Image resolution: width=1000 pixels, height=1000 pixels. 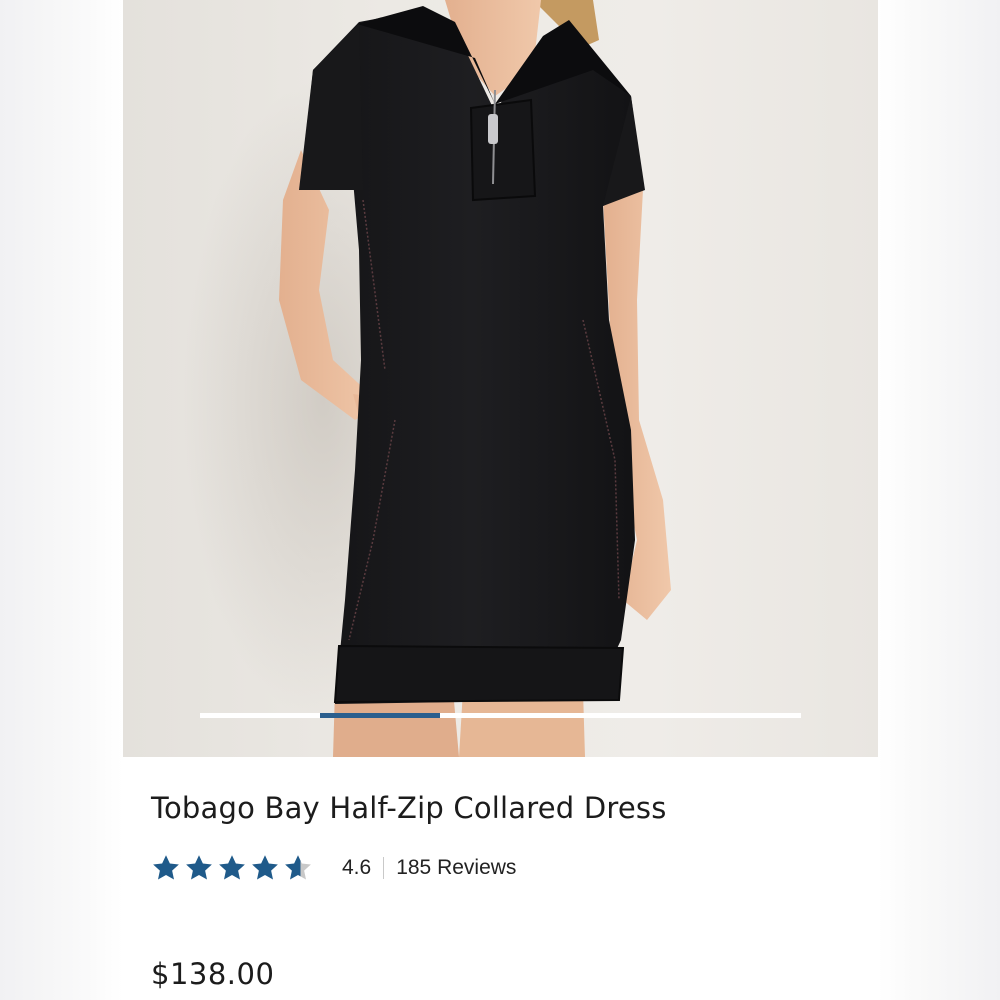 What do you see at coordinates (357, 867) in the screenshot?
I see `rating-value: 4.6` at bounding box center [357, 867].